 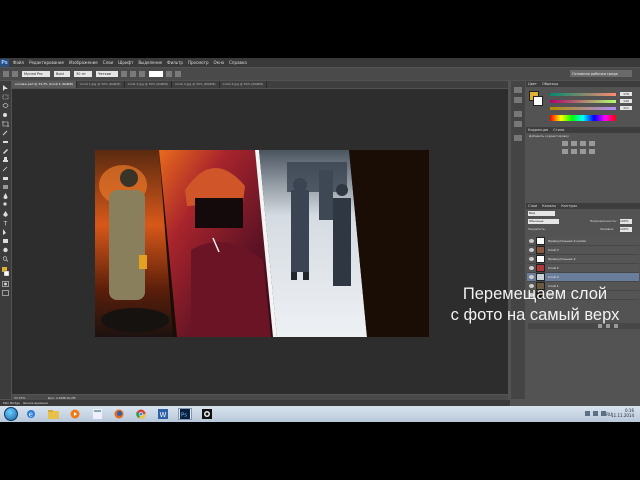 I want to click on tab-document-1: коллаж.psd @ 33,3% (Слой 4, RGB/8), so click(x=45, y=84).